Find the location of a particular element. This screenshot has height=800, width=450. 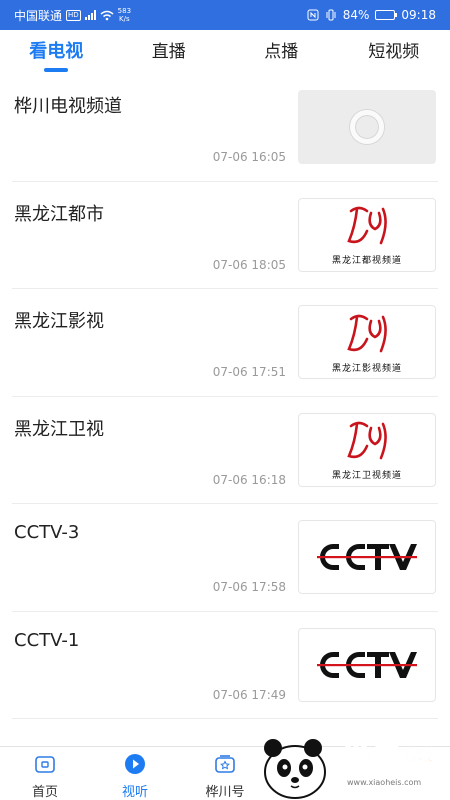

vibrate-icon is located at coordinates (331, 15).